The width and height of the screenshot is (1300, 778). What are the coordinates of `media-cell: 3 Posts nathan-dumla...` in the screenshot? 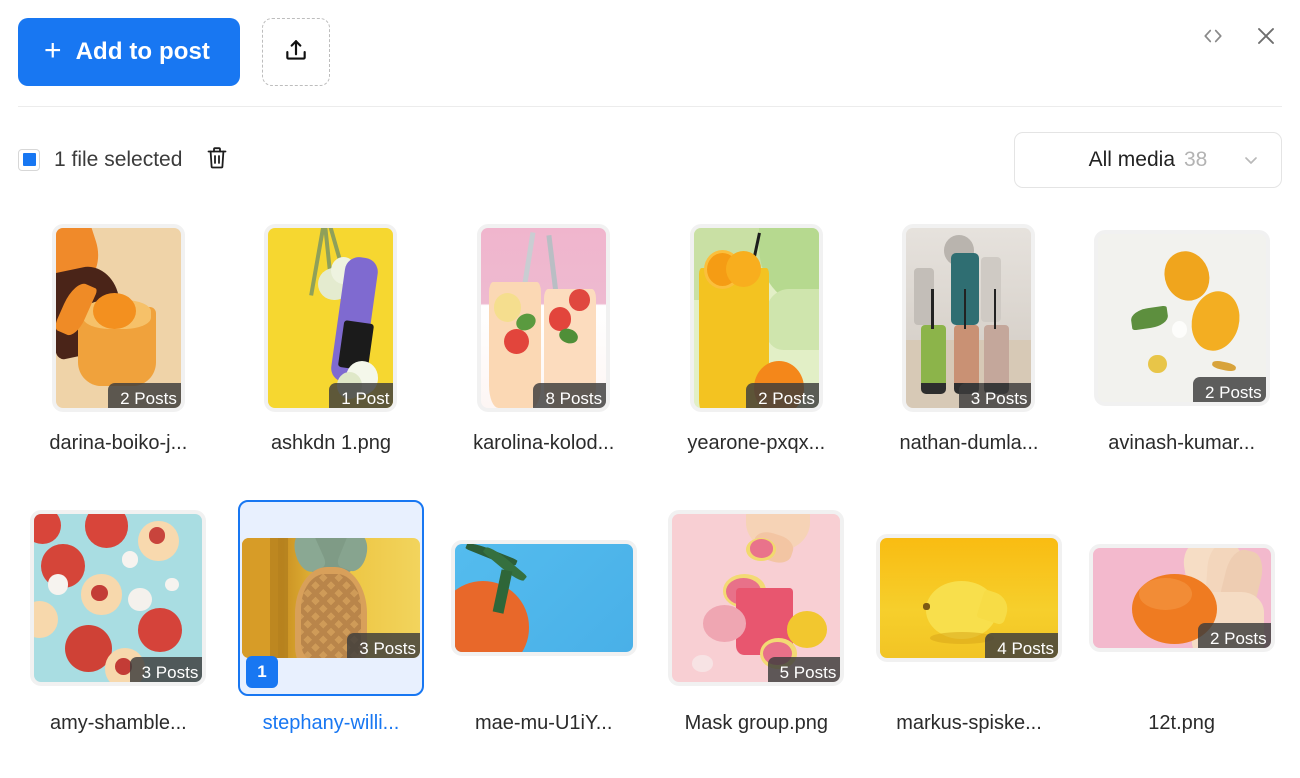 It's located at (969, 352).